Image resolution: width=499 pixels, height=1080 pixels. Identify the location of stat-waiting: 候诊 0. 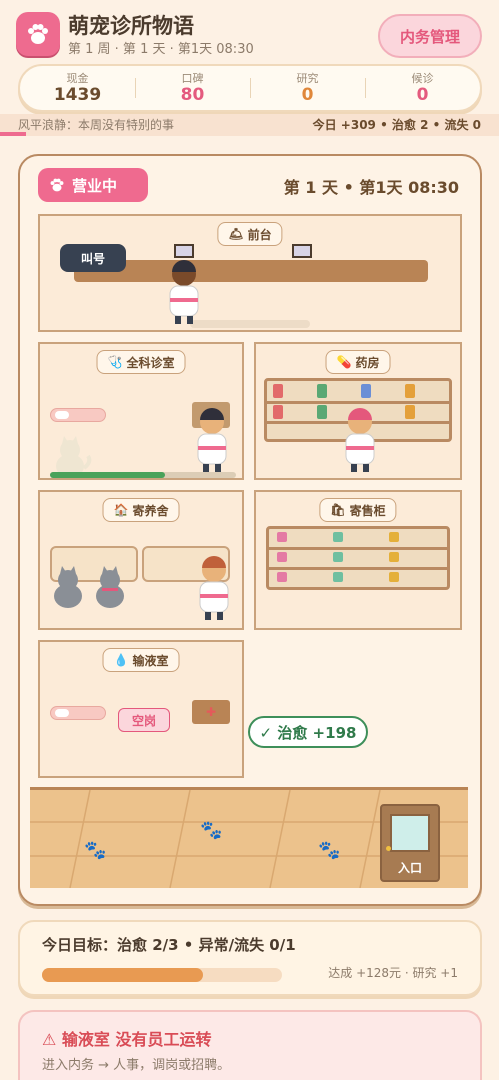
(422, 88).